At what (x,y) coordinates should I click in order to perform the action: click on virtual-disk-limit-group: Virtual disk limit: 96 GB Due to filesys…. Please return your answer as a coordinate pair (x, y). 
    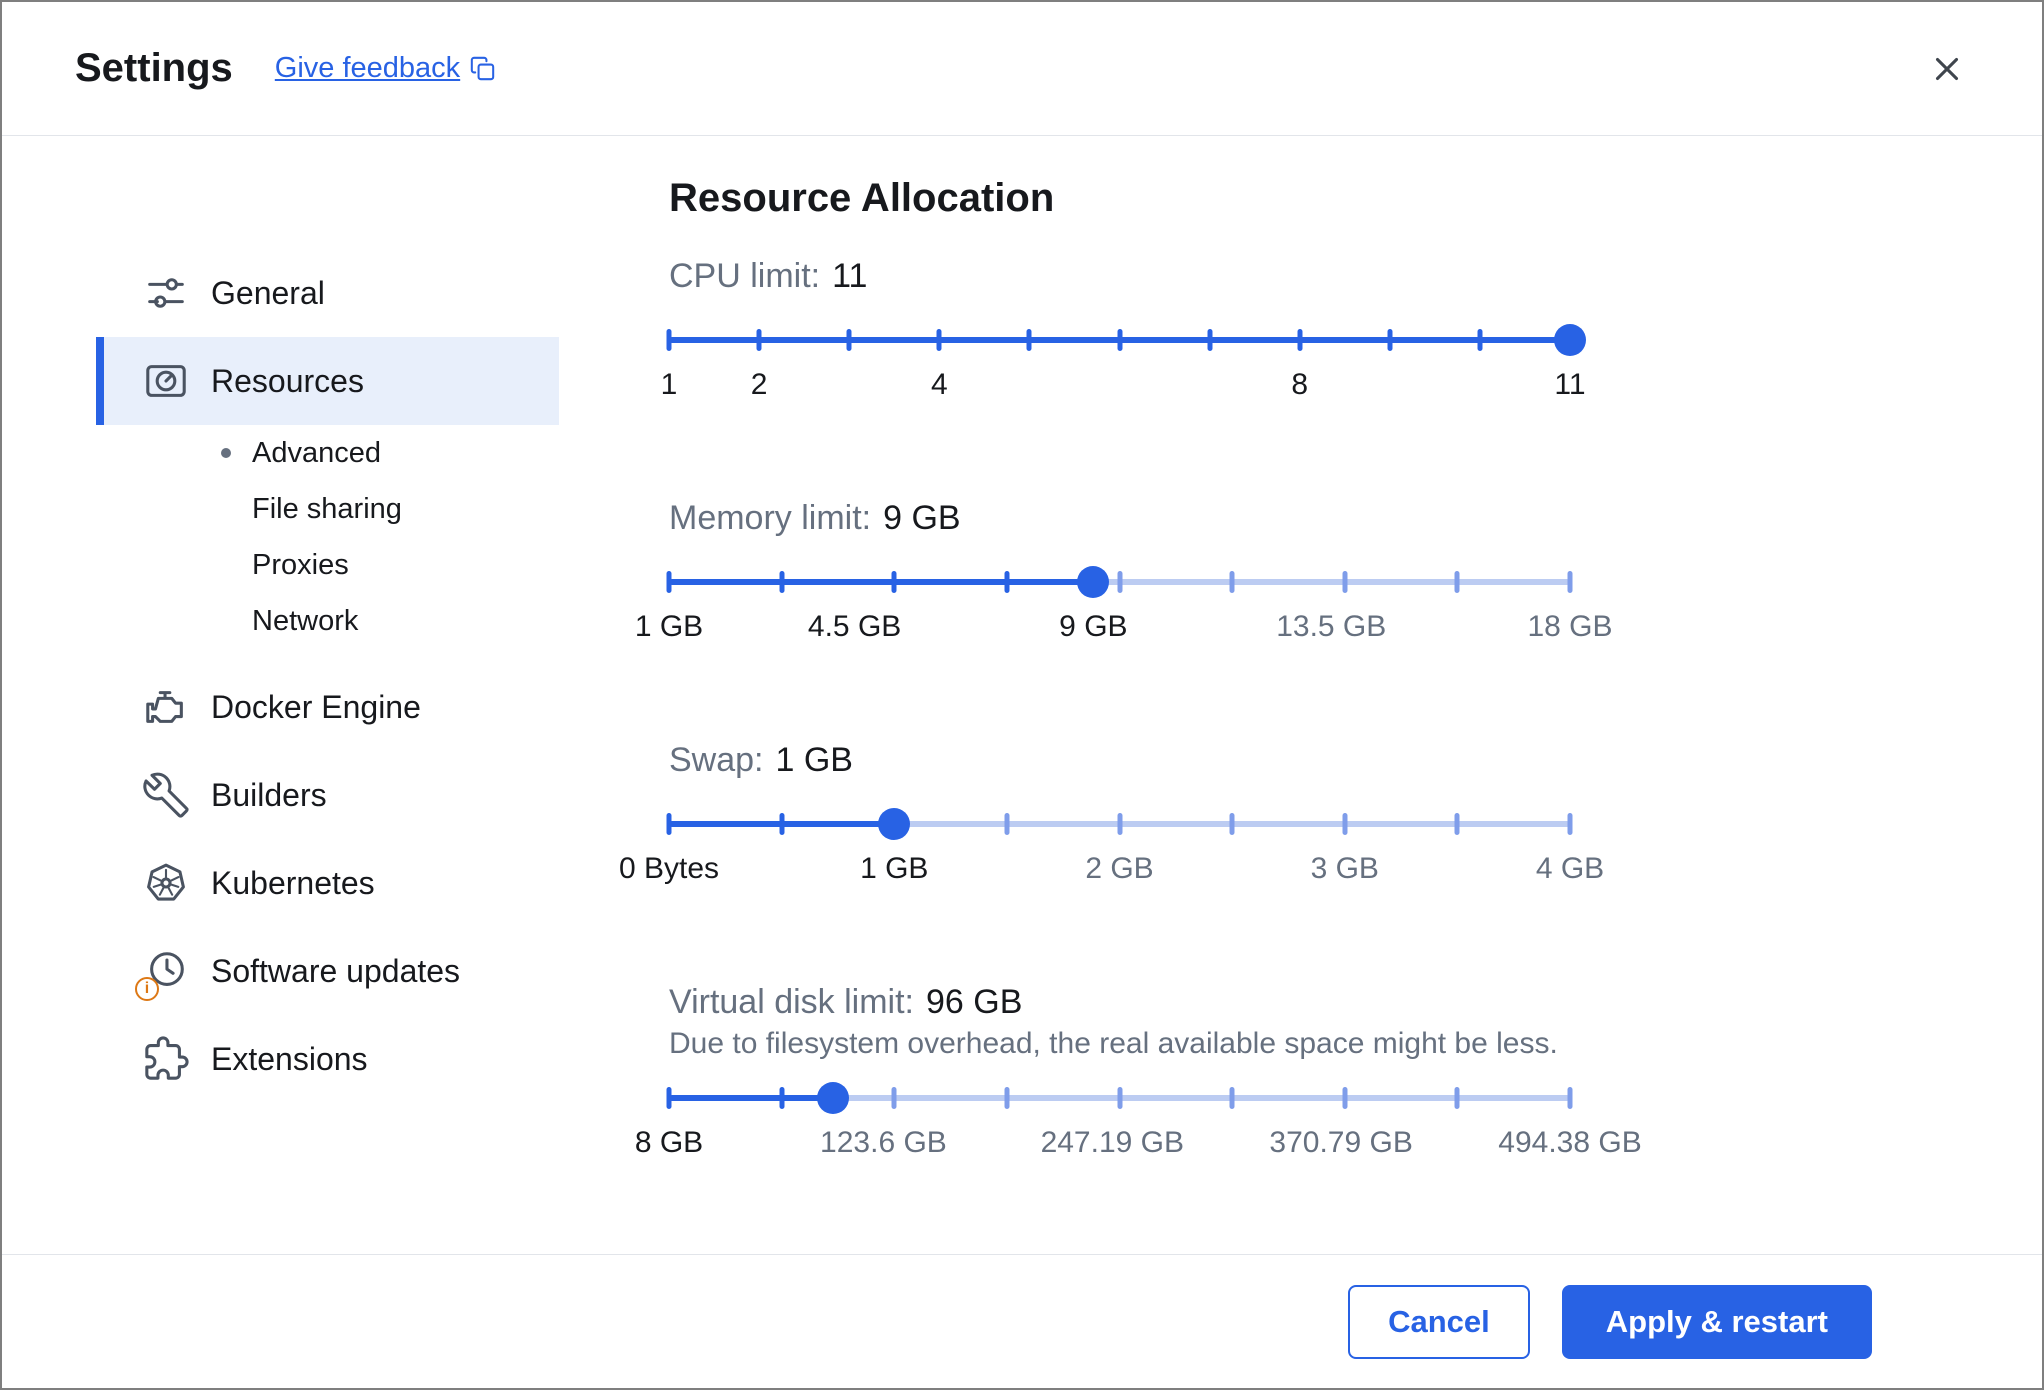
    Looking at the image, I should click on (1138, 1074).